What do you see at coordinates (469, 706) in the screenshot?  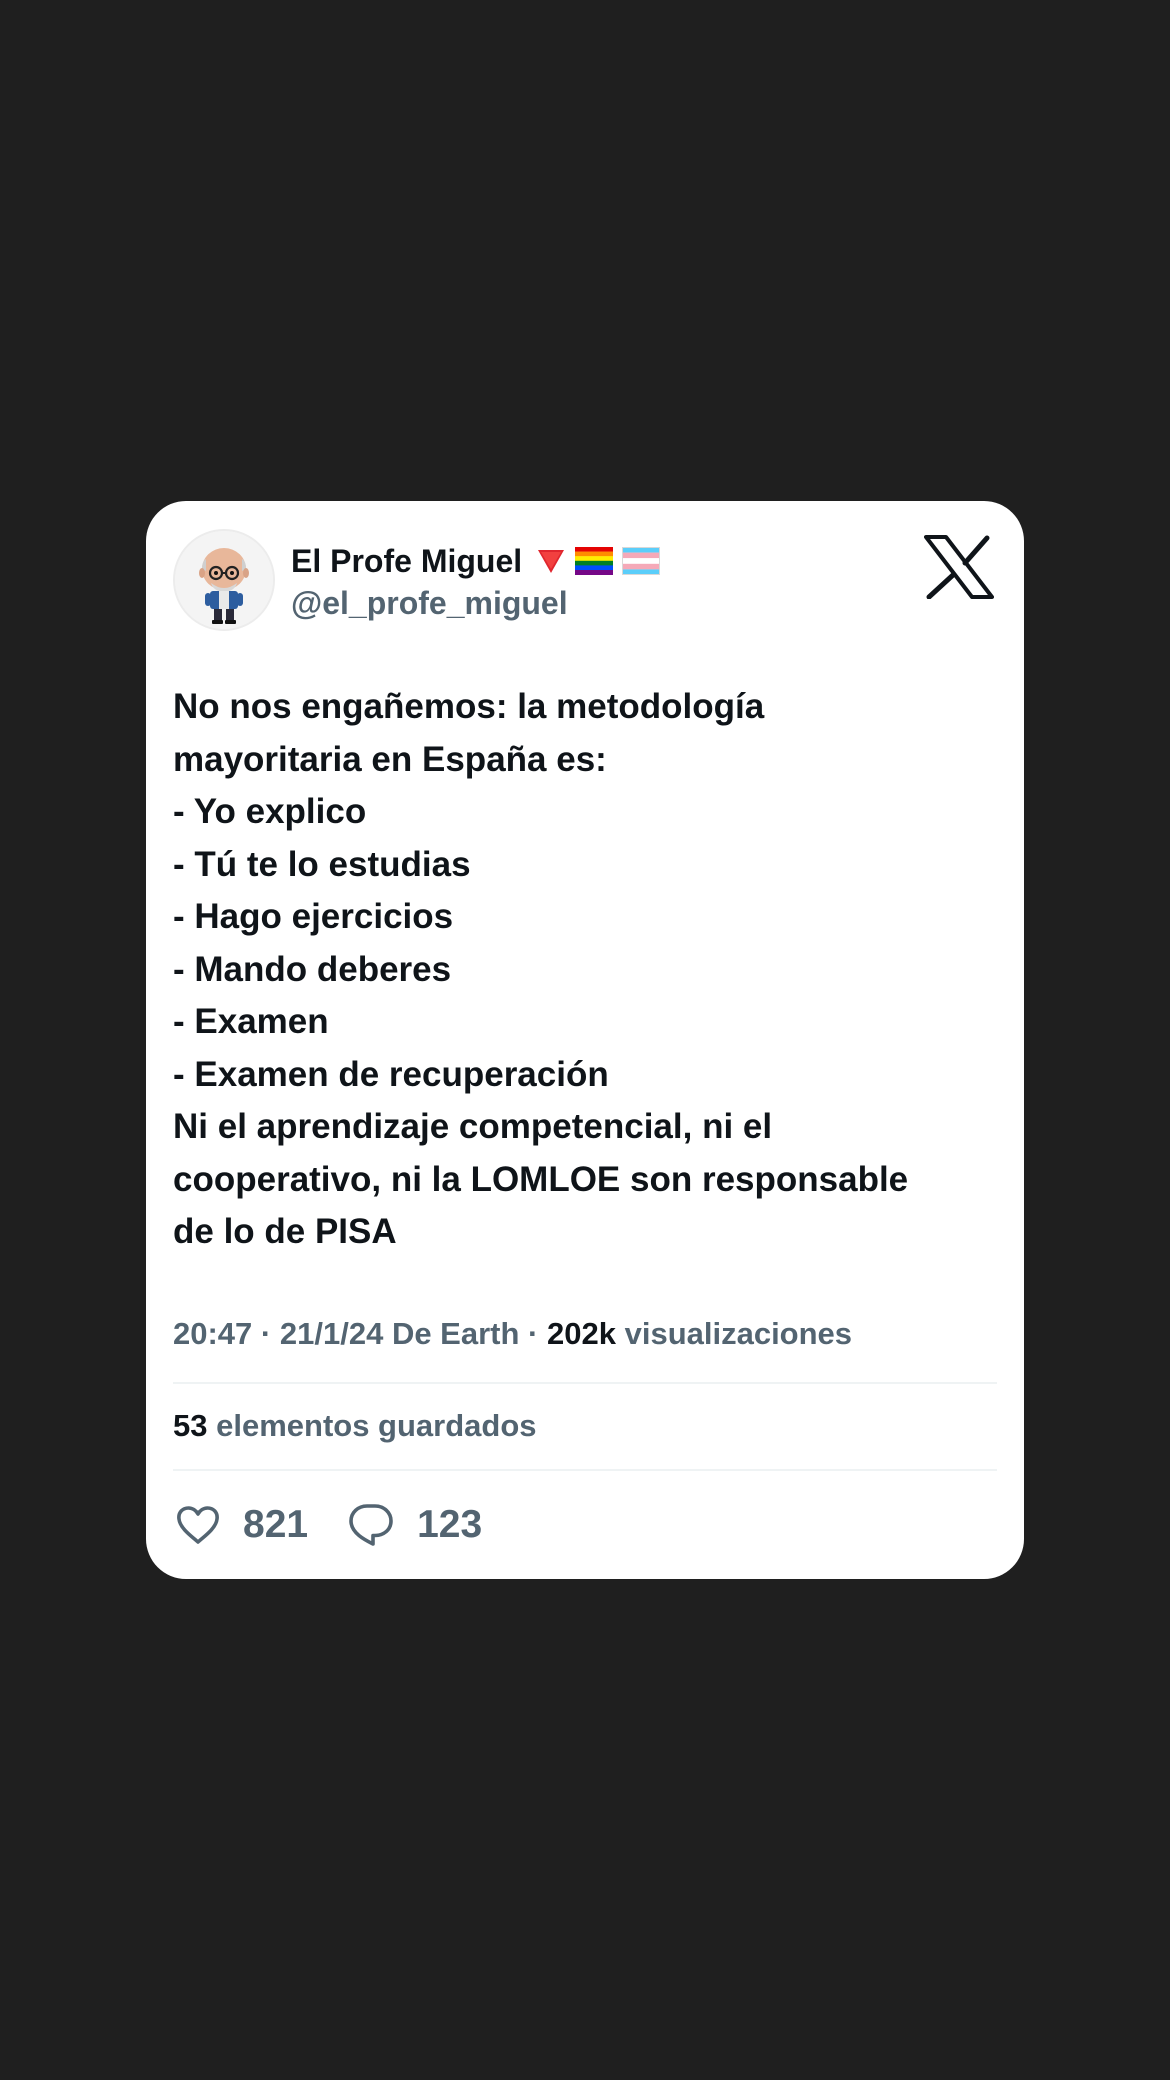 I see `tweet-text-line: No nos engañemos: la metodología` at bounding box center [469, 706].